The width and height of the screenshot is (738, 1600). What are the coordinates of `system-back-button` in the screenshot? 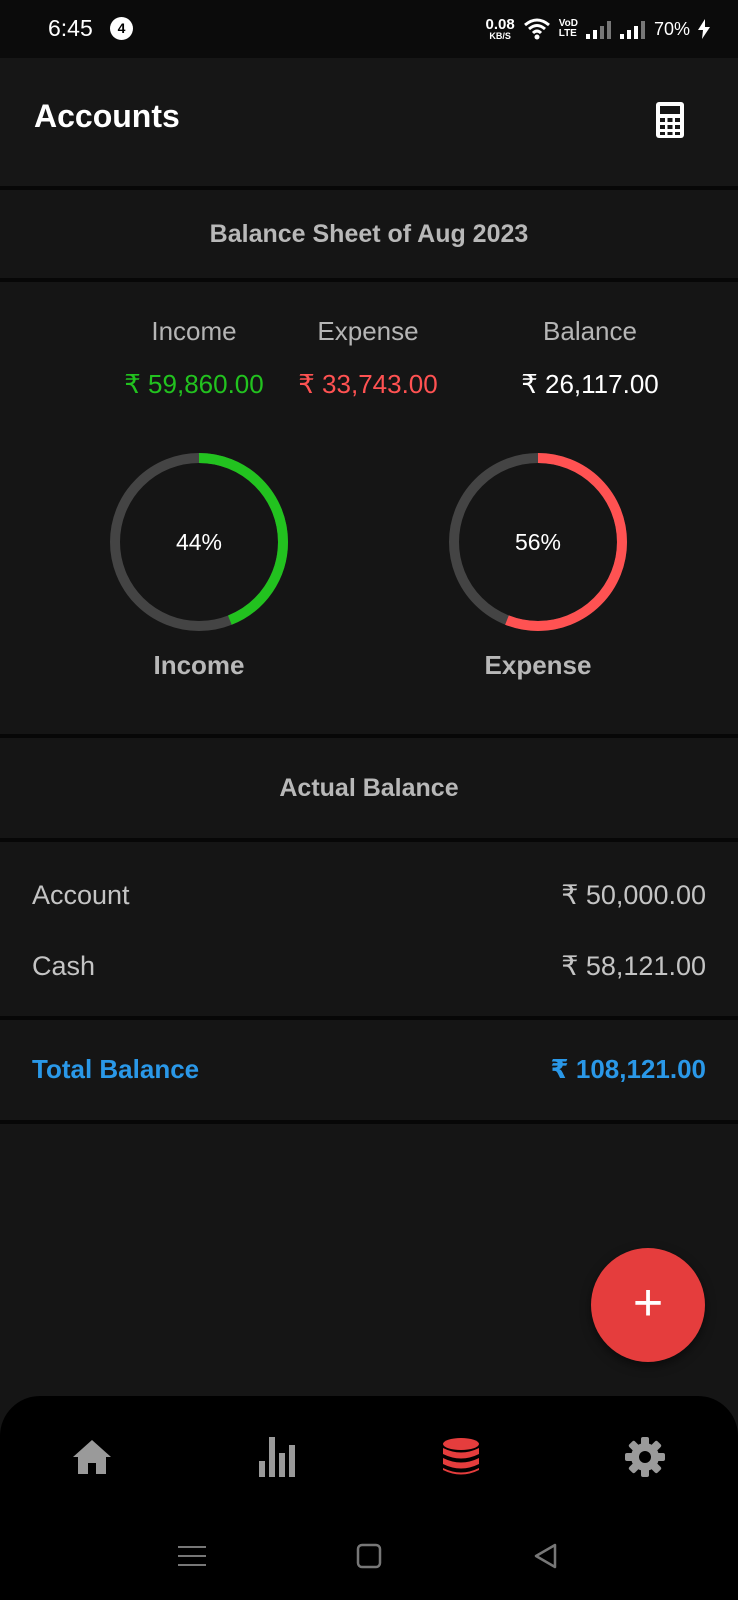 It's located at (546, 1556).